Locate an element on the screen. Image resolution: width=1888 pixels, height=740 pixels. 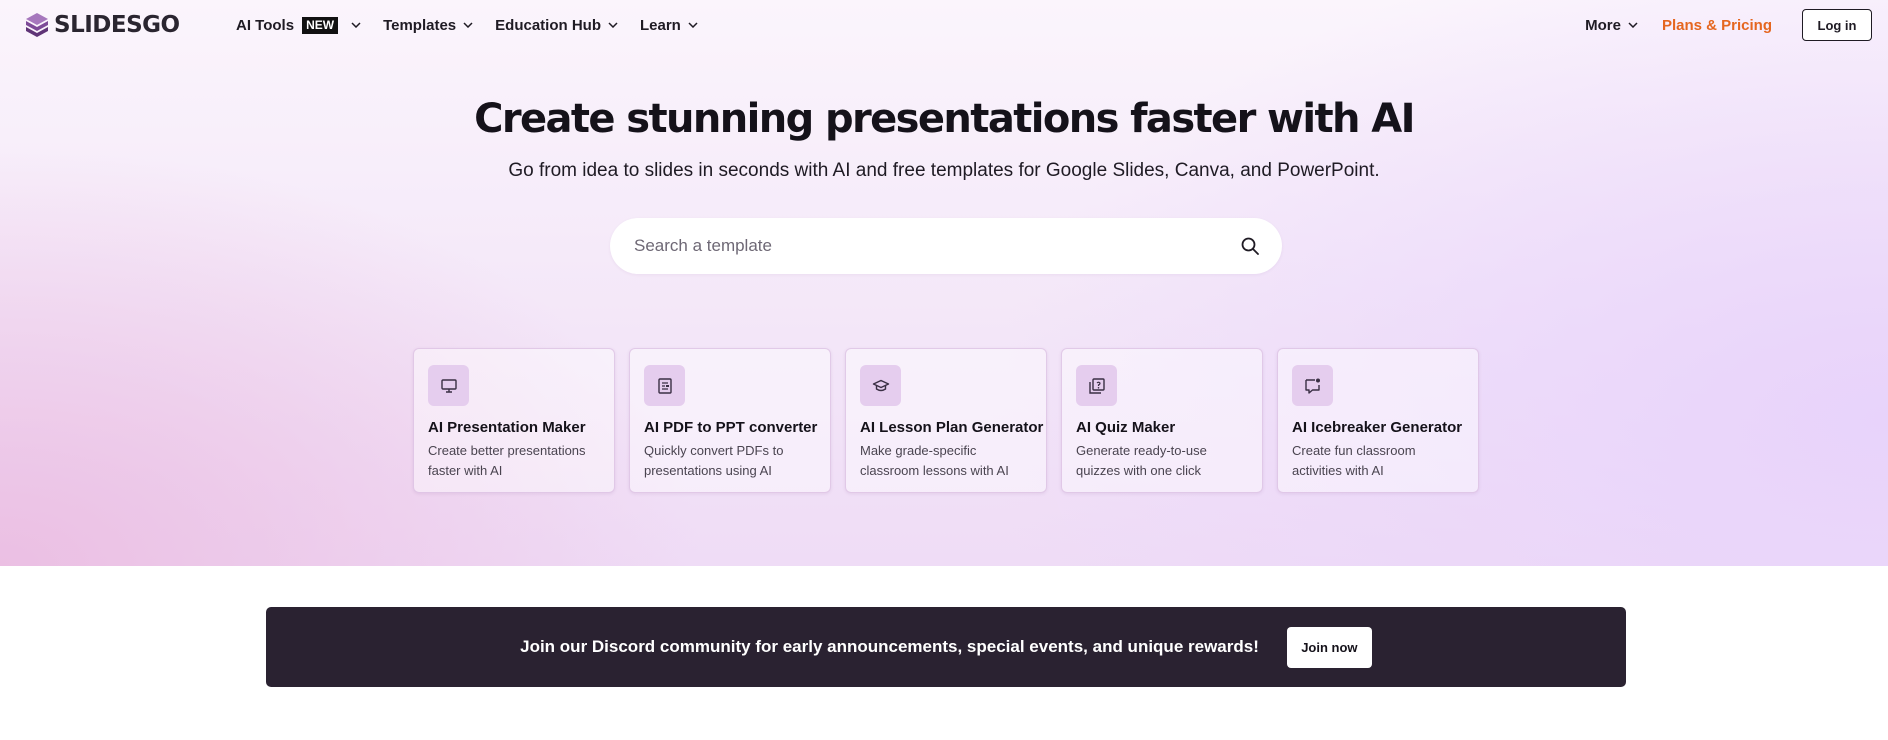
monitor-icon is located at coordinates (448, 385).